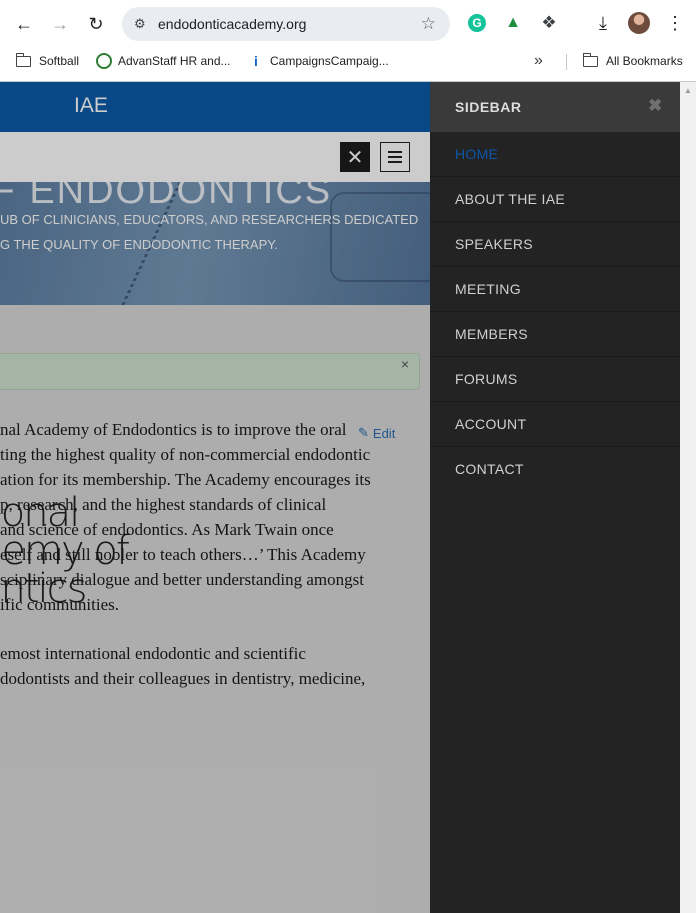 This screenshot has height=913, width=696. I want to click on sidebar-item-label: ABOUT THE IAE, so click(510, 199).